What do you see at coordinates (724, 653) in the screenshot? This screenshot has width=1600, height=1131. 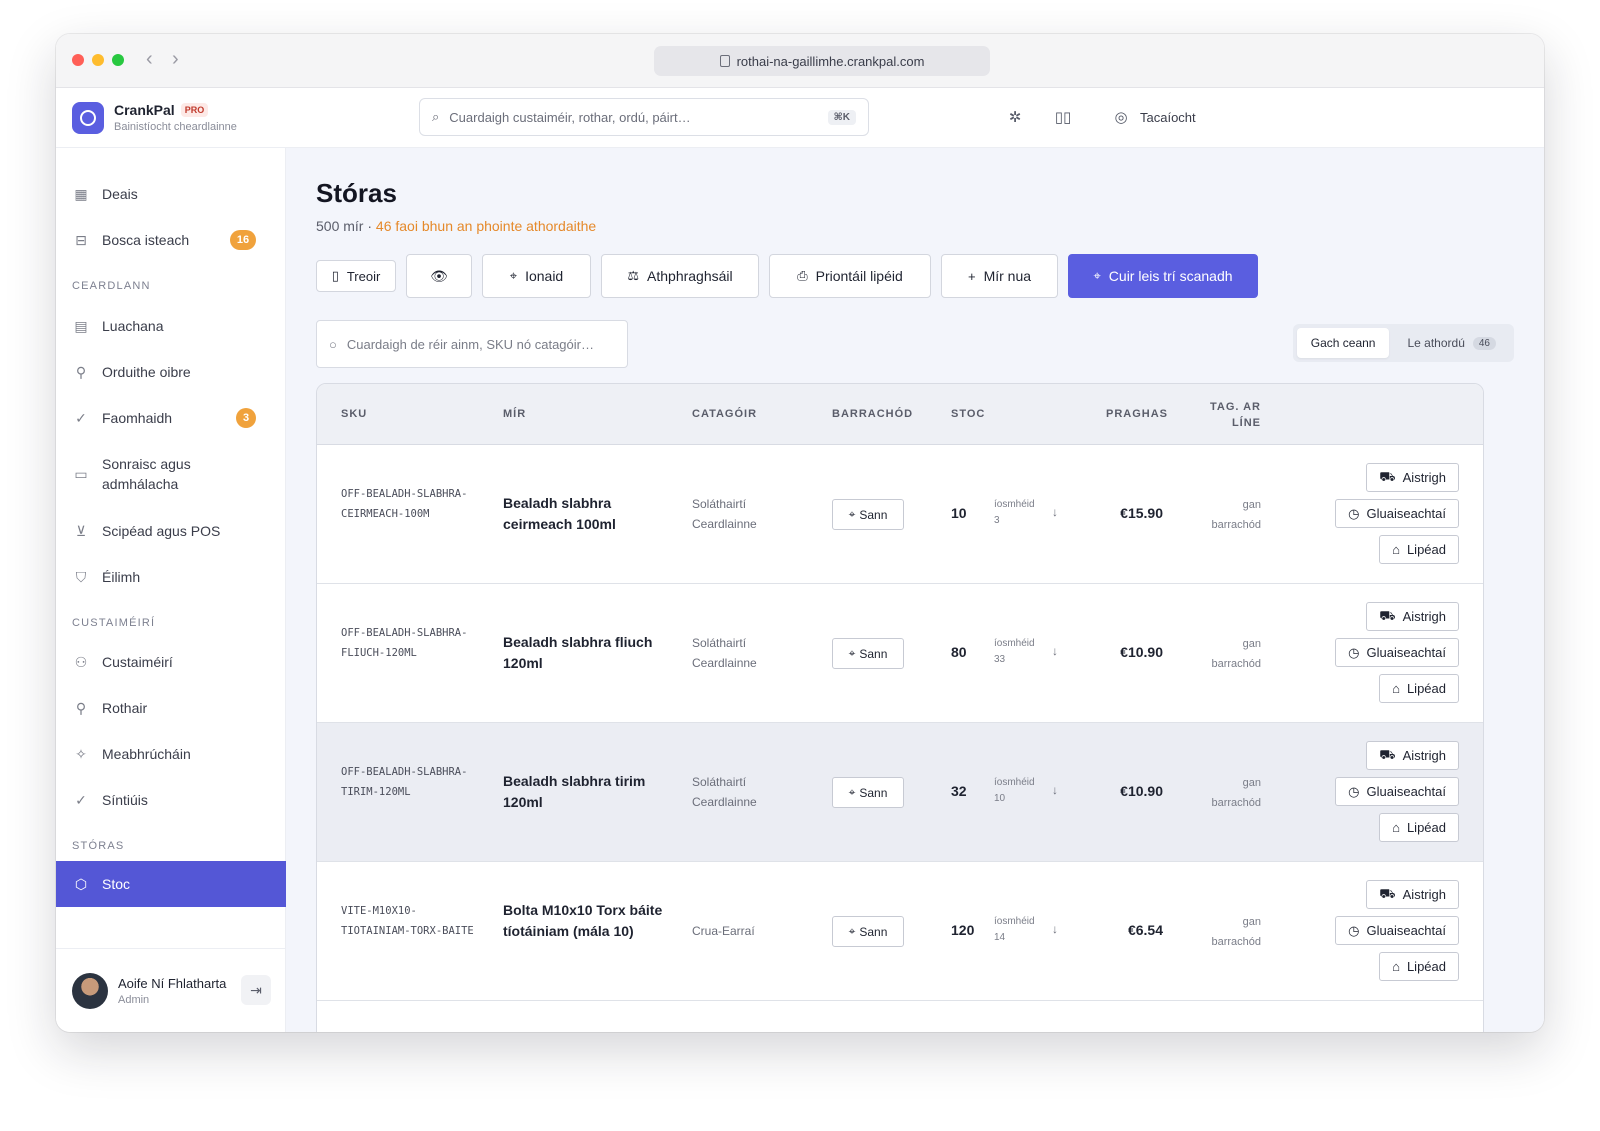 I see `category-cell: Soláthairtí Ceardlainne` at bounding box center [724, 653].